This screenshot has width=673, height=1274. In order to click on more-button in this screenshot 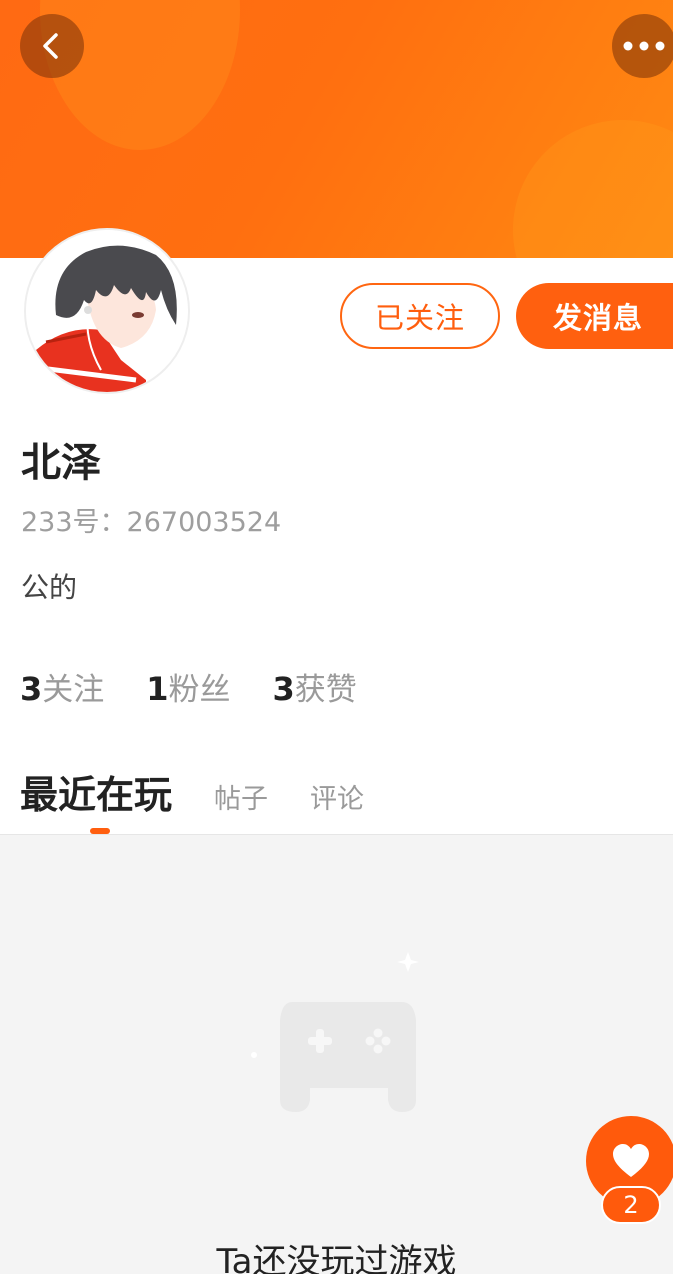, I will do `click(642, 46)`.